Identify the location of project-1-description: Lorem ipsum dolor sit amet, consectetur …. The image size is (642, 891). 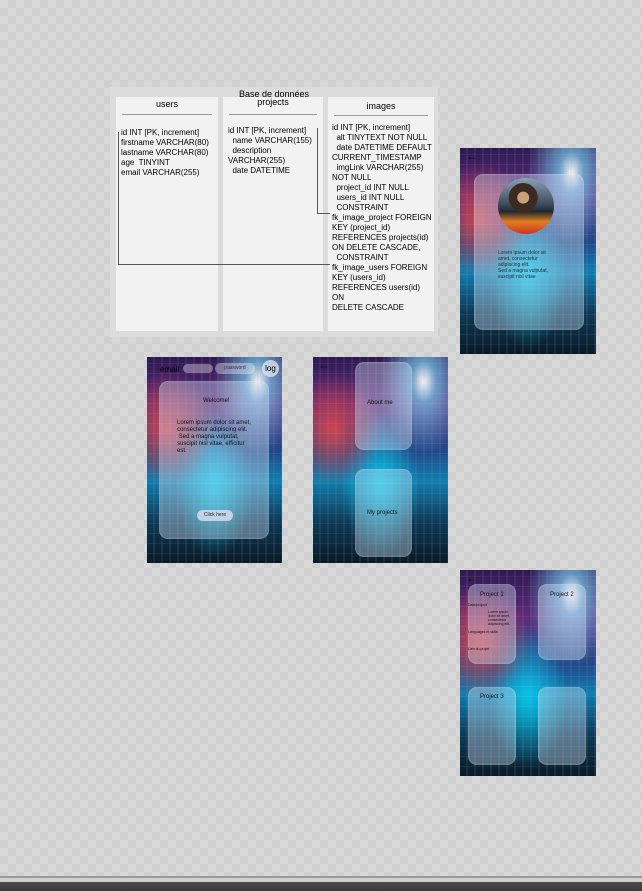
(499, 618).